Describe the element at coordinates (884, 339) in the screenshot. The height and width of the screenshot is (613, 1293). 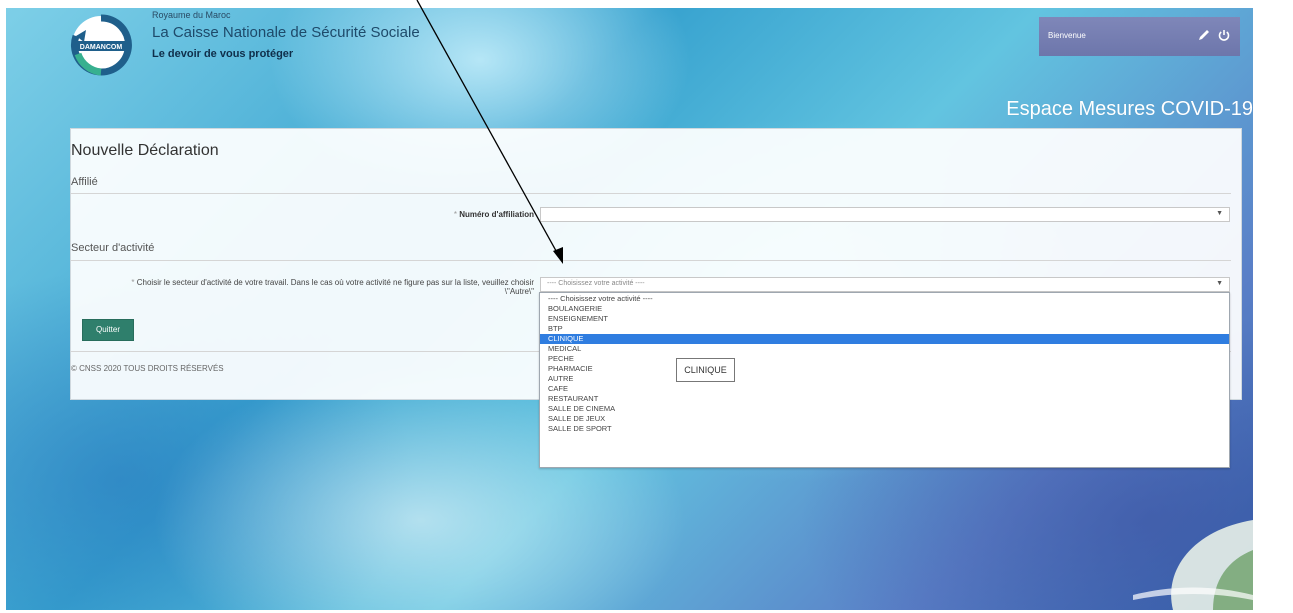
I see `dropdown-option-highlighted: CLINIQUE` at that location.